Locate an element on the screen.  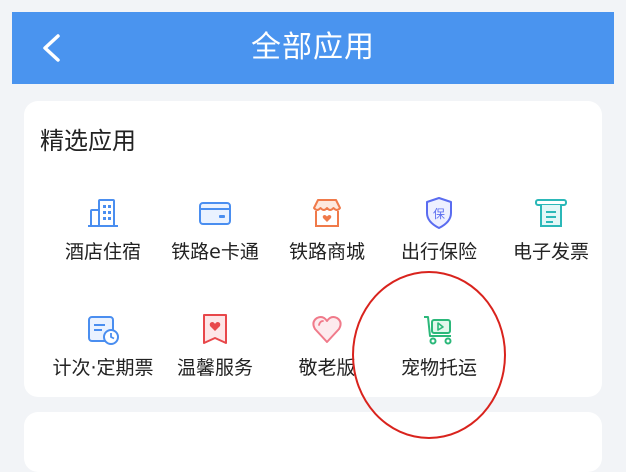
header-bar: 全部应用 is located at coordinates (313, 48).